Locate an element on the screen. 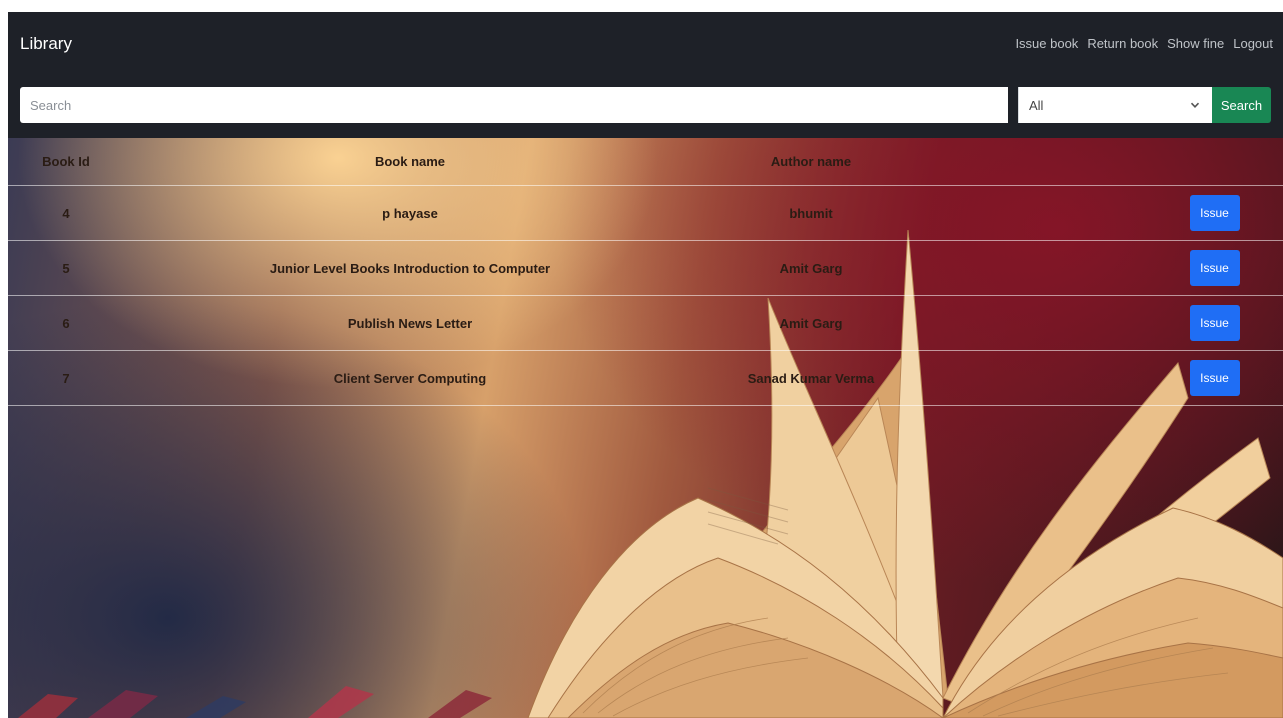  header-author-name: Author name is located at coordinates (811, 162).